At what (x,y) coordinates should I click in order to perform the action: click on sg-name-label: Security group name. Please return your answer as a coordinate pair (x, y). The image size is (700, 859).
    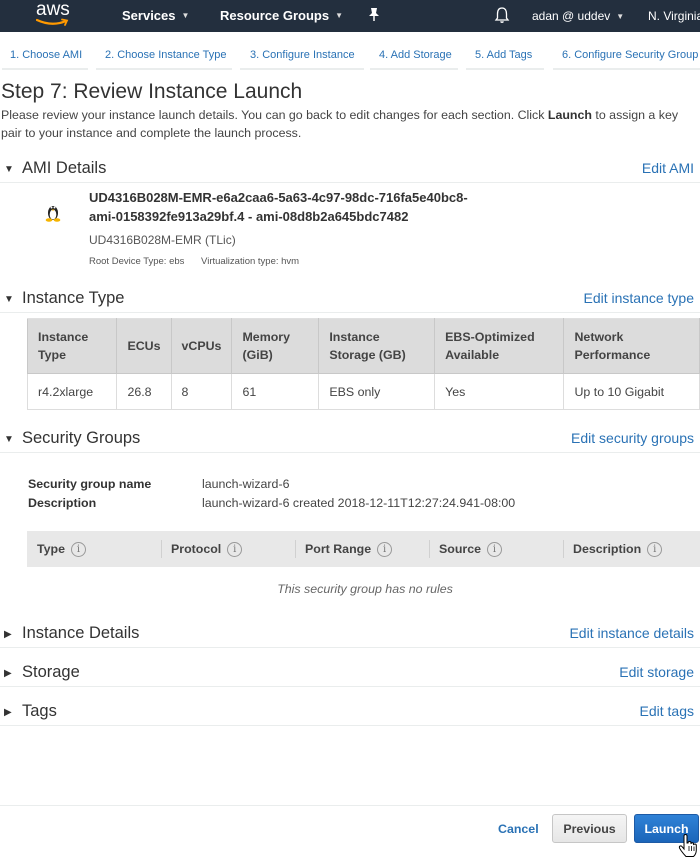
    Looking at the image, I should click on (90, 484).